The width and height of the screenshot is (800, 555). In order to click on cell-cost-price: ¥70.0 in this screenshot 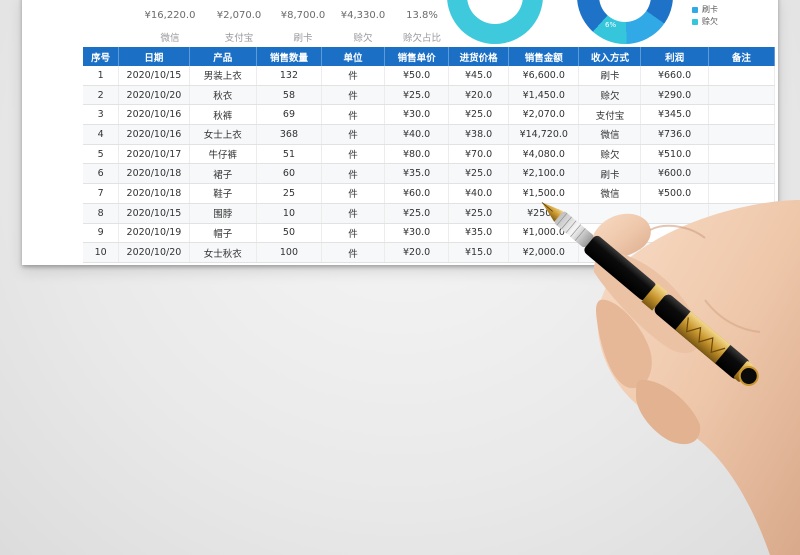, I will do `click(479, 154)`.